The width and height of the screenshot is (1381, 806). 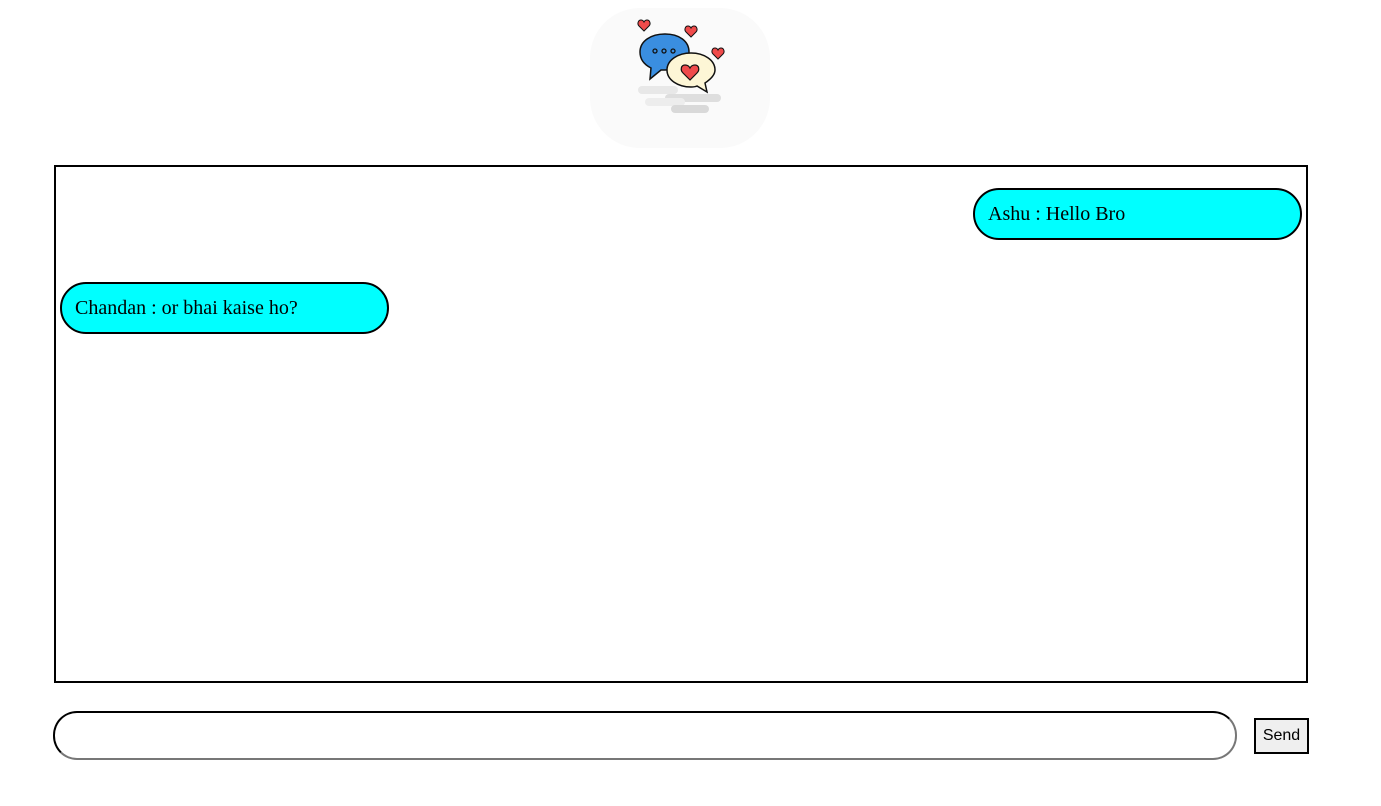 I want to click on message-bubble-right: Ashu : Hello Bro, so click(x=1137, y=214).